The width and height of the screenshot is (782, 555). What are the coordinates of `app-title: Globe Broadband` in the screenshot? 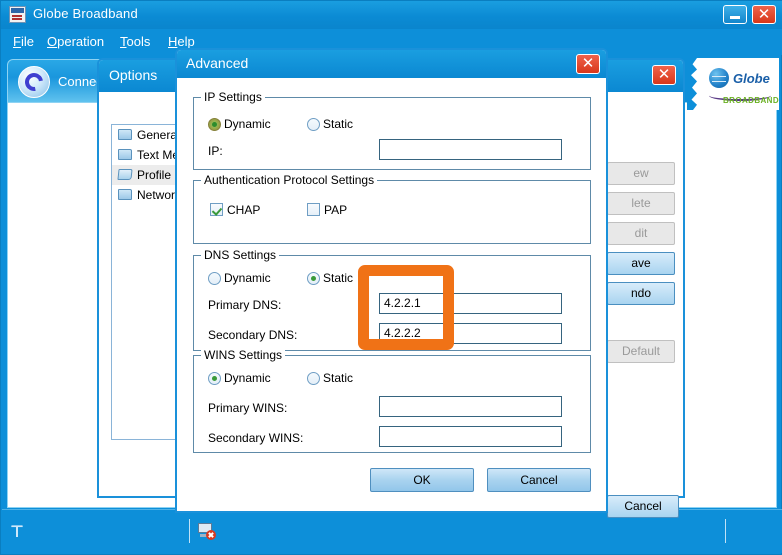 It's located at (85, 13).